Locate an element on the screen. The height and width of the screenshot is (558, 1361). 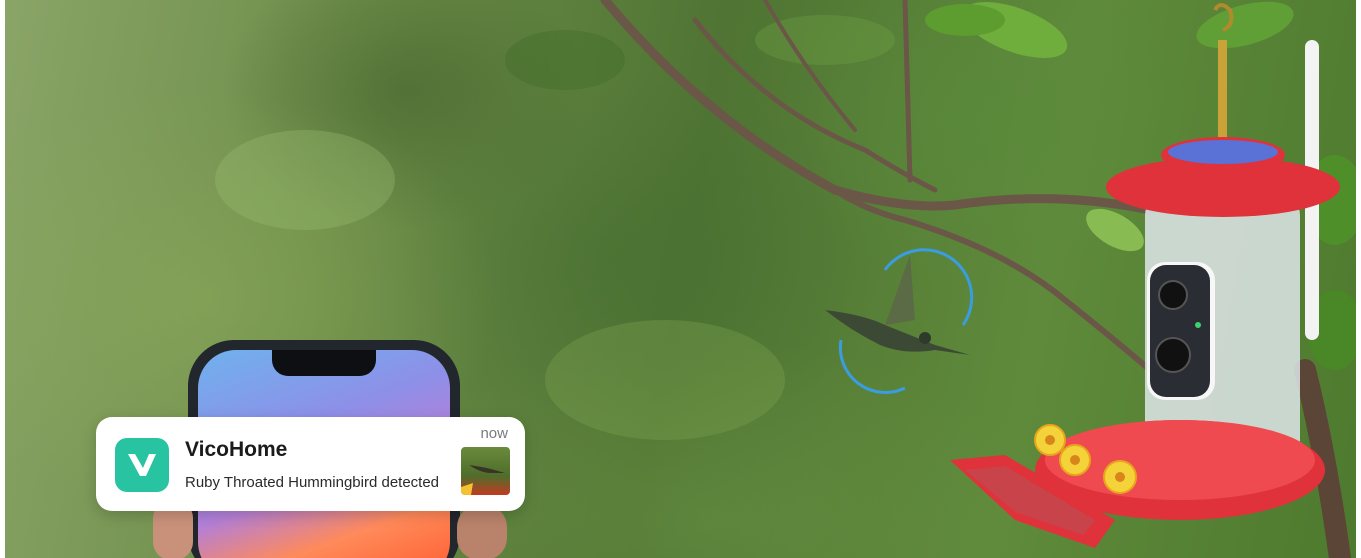
notification-app-name: VicoHome is located at coordinates (236, 449).